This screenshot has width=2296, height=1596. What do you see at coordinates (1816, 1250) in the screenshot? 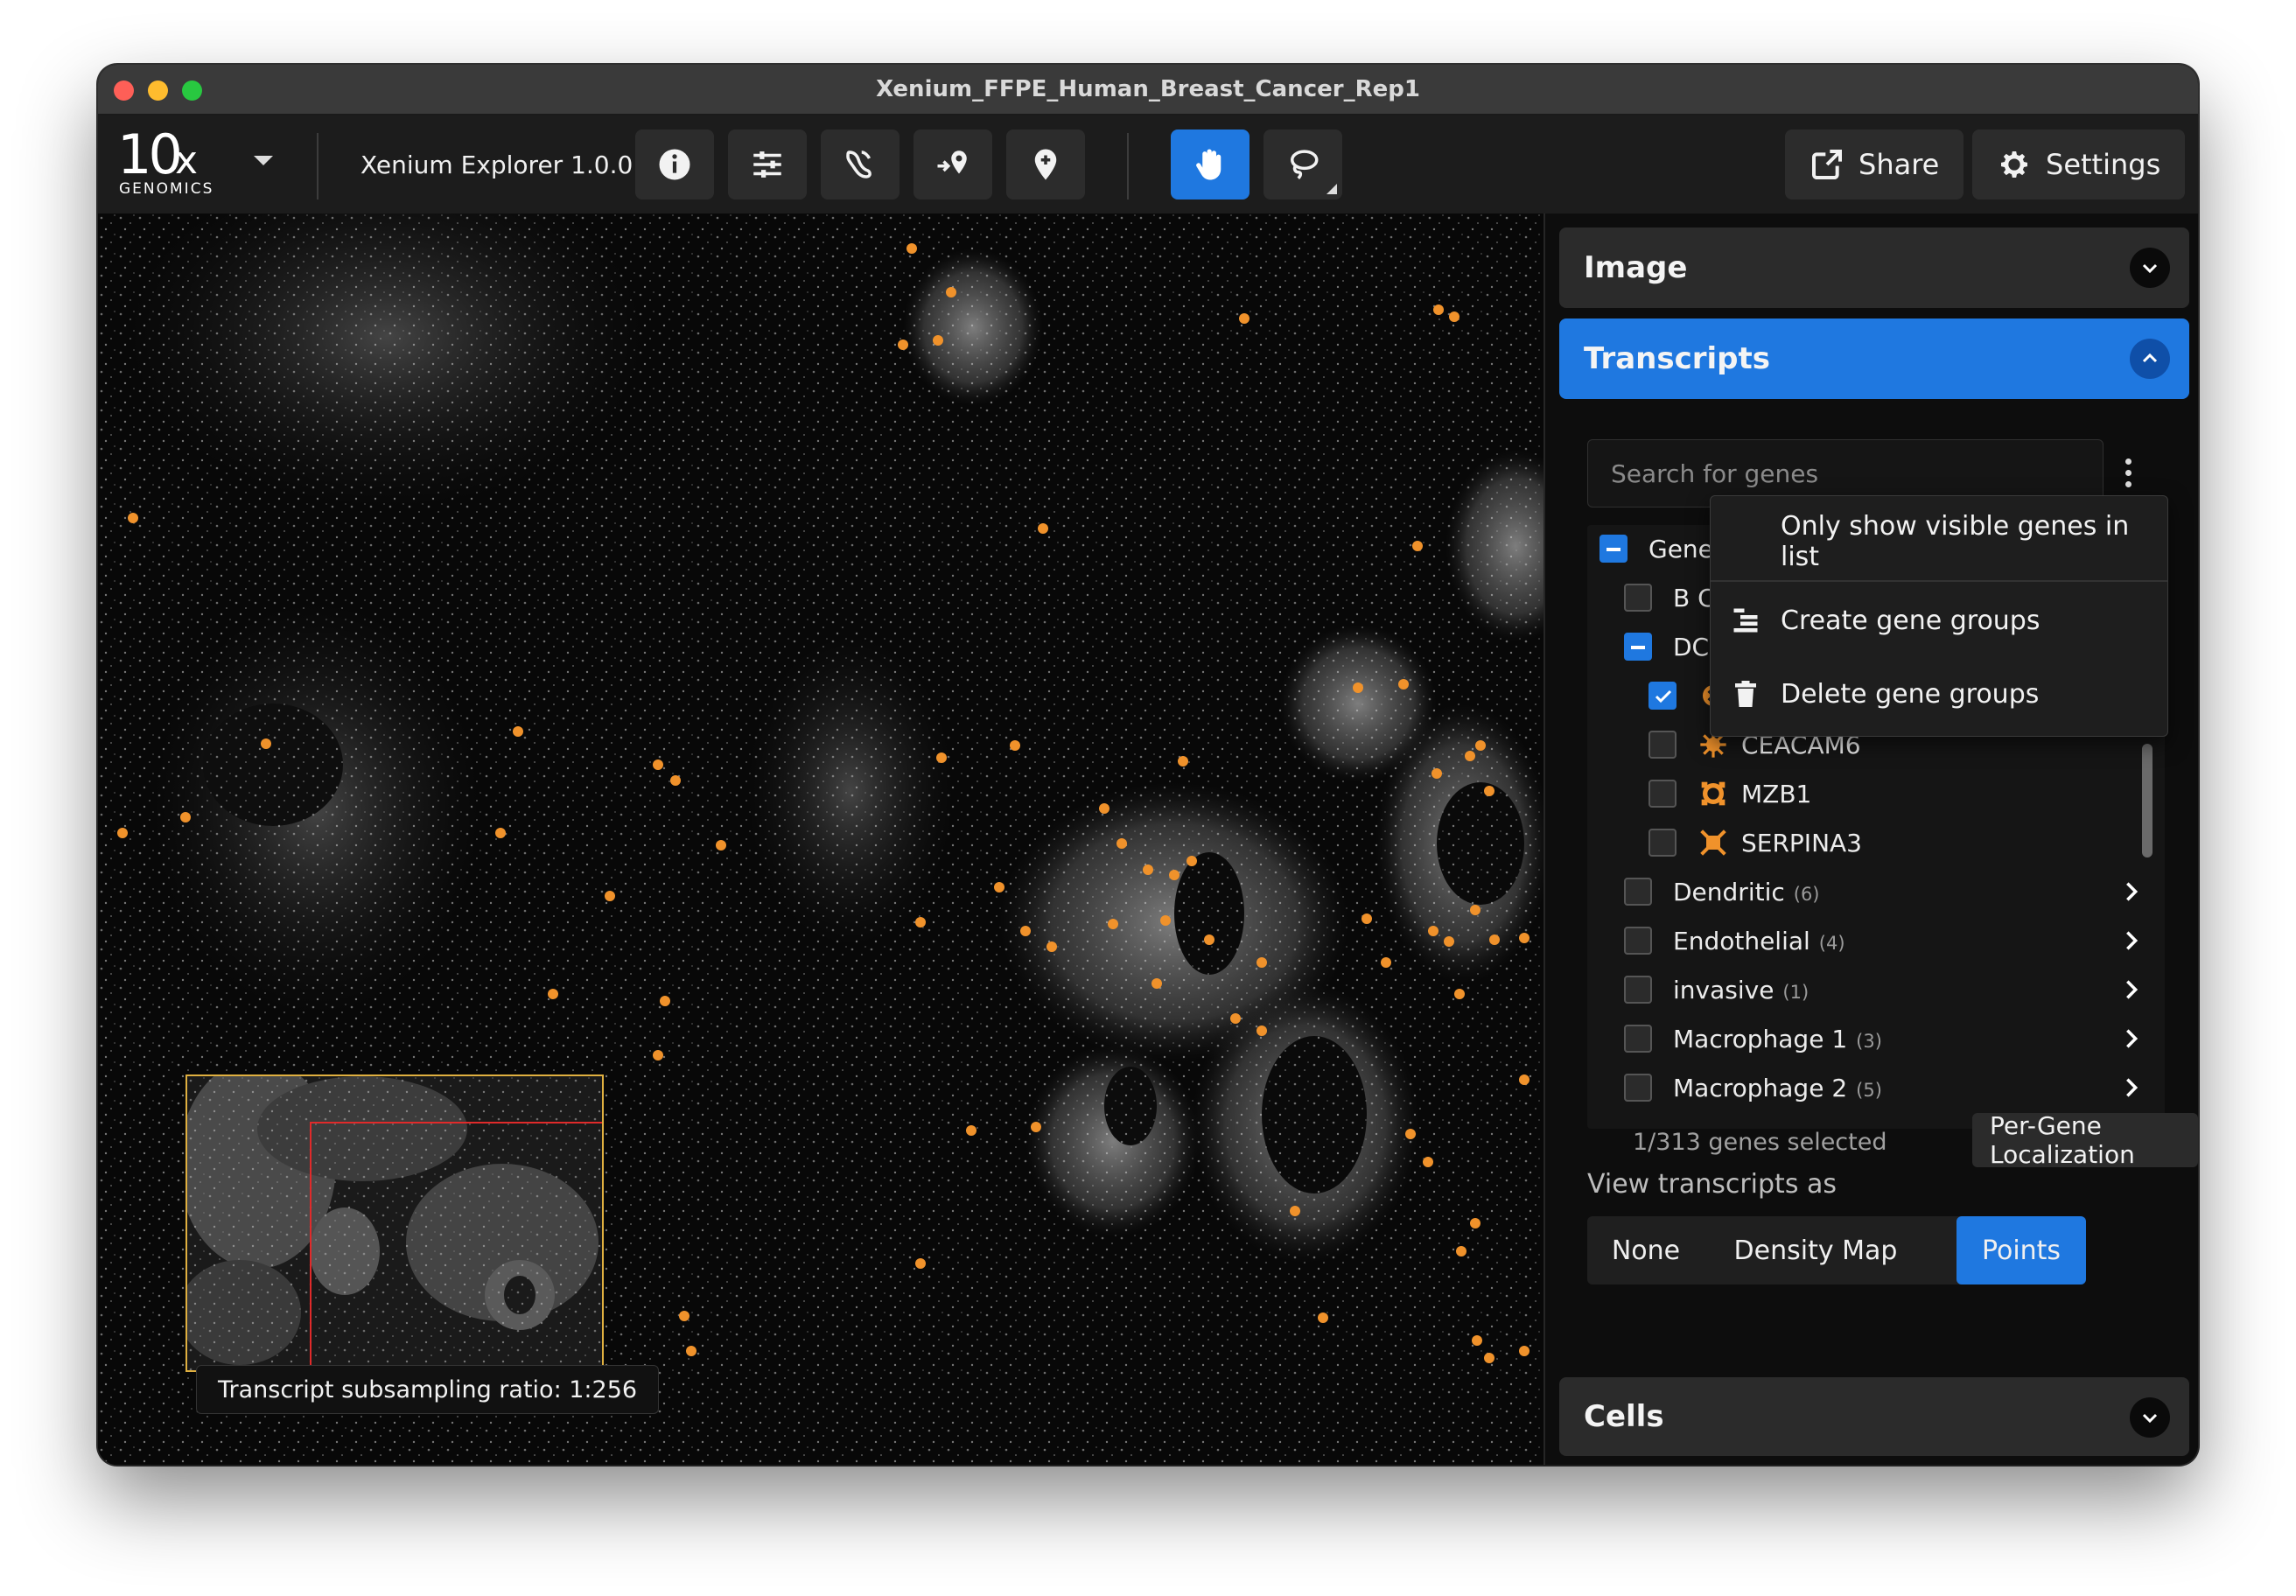
I see `view-density-map-button: Density Map` at bounding box center [1816, 1250].